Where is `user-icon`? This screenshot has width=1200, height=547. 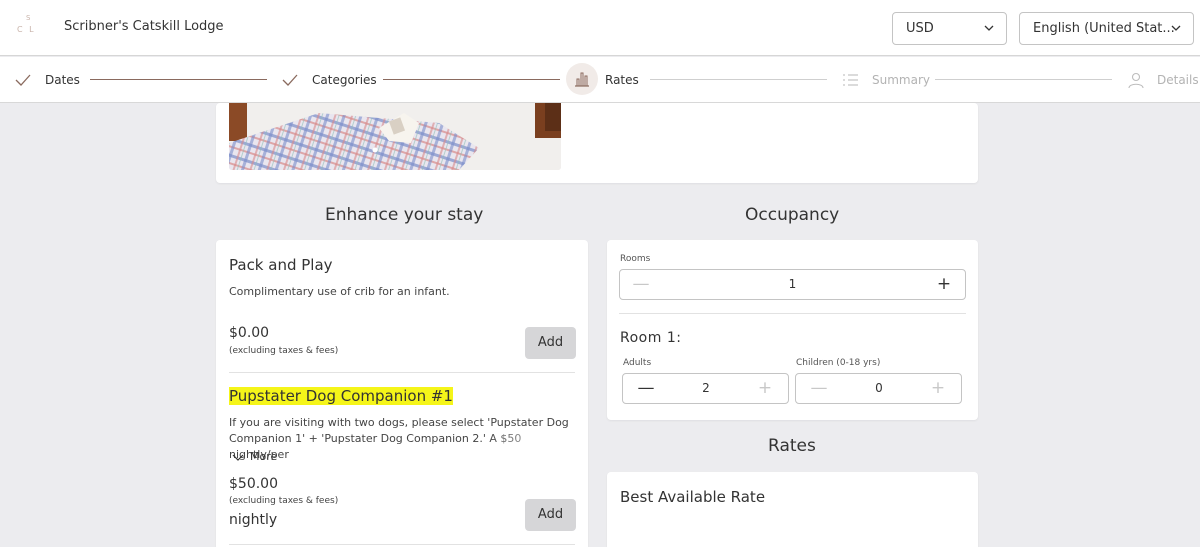 user-icon is located at coordinates (1136, 80).